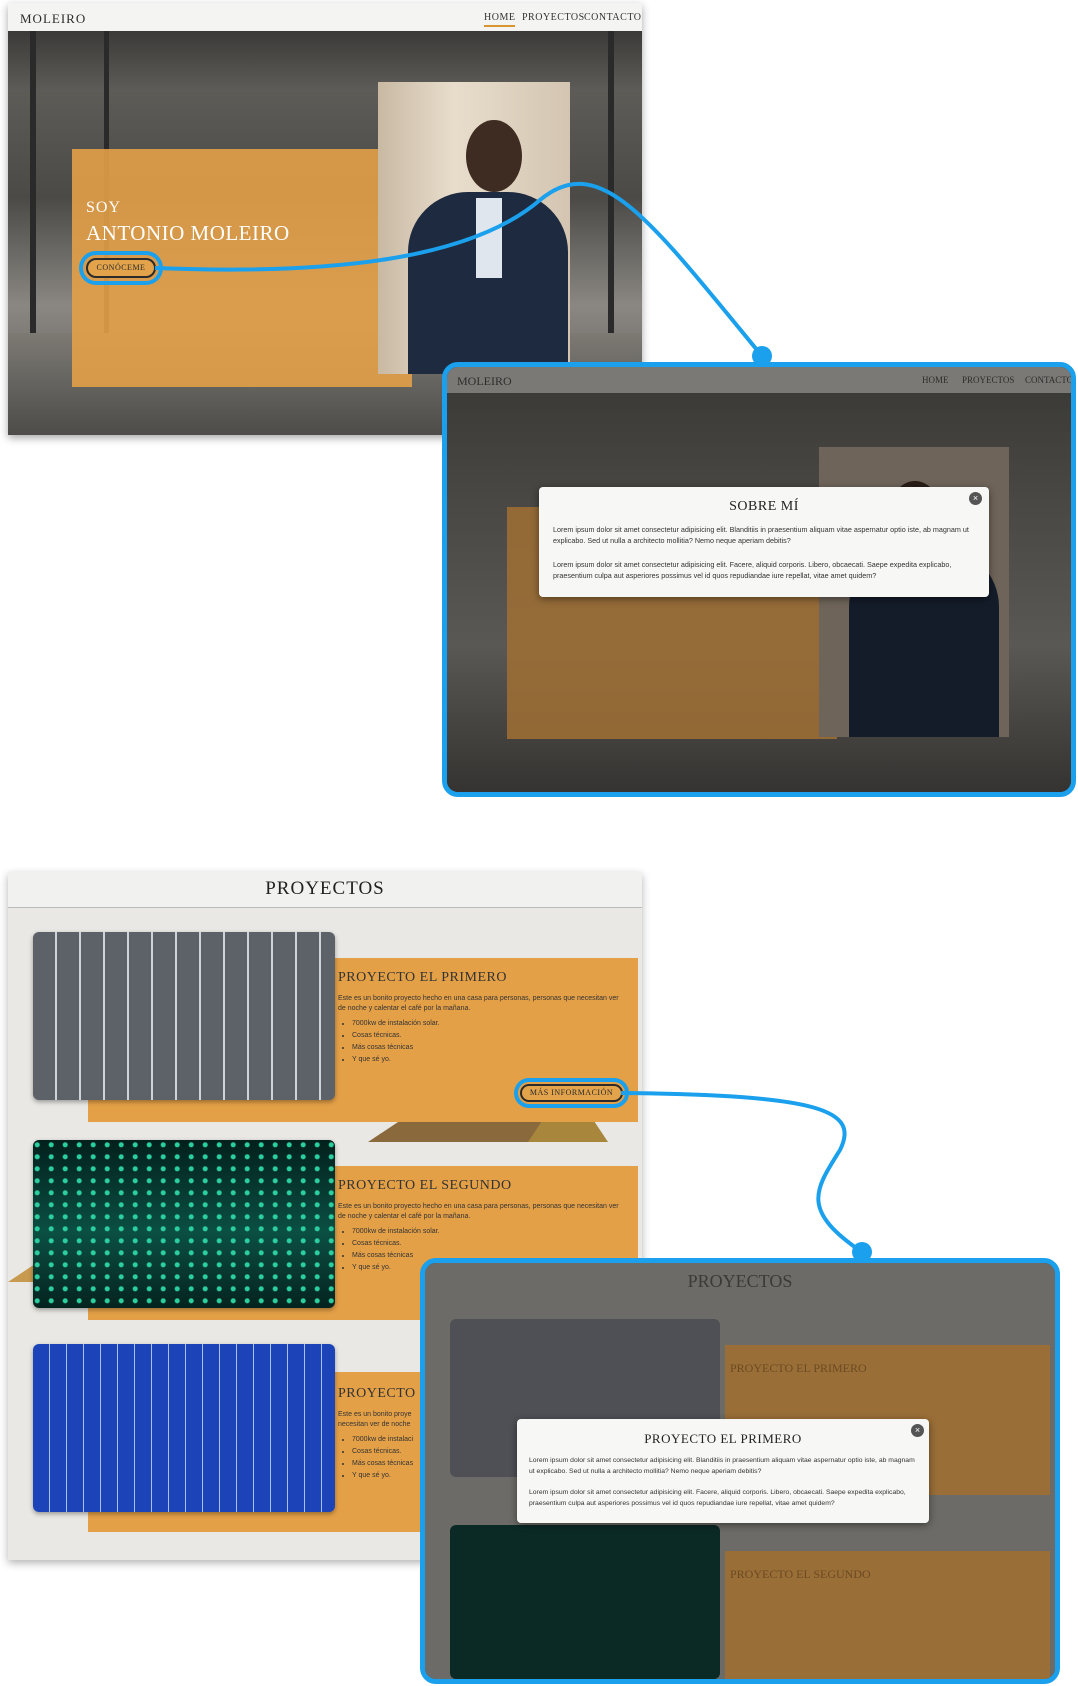 This screenshot has width=1078, height=1686. What do you see at coordinates (740, 1281) in the screenshot?
I see `dim-projects-heading: PROYECTOS` at bounding box center [740, 1281].